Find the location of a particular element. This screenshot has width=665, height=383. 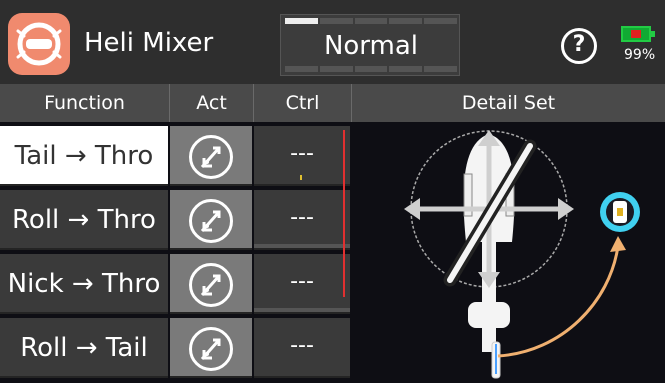

page-title: Heli Mixer is located at coordinates (149, 43).